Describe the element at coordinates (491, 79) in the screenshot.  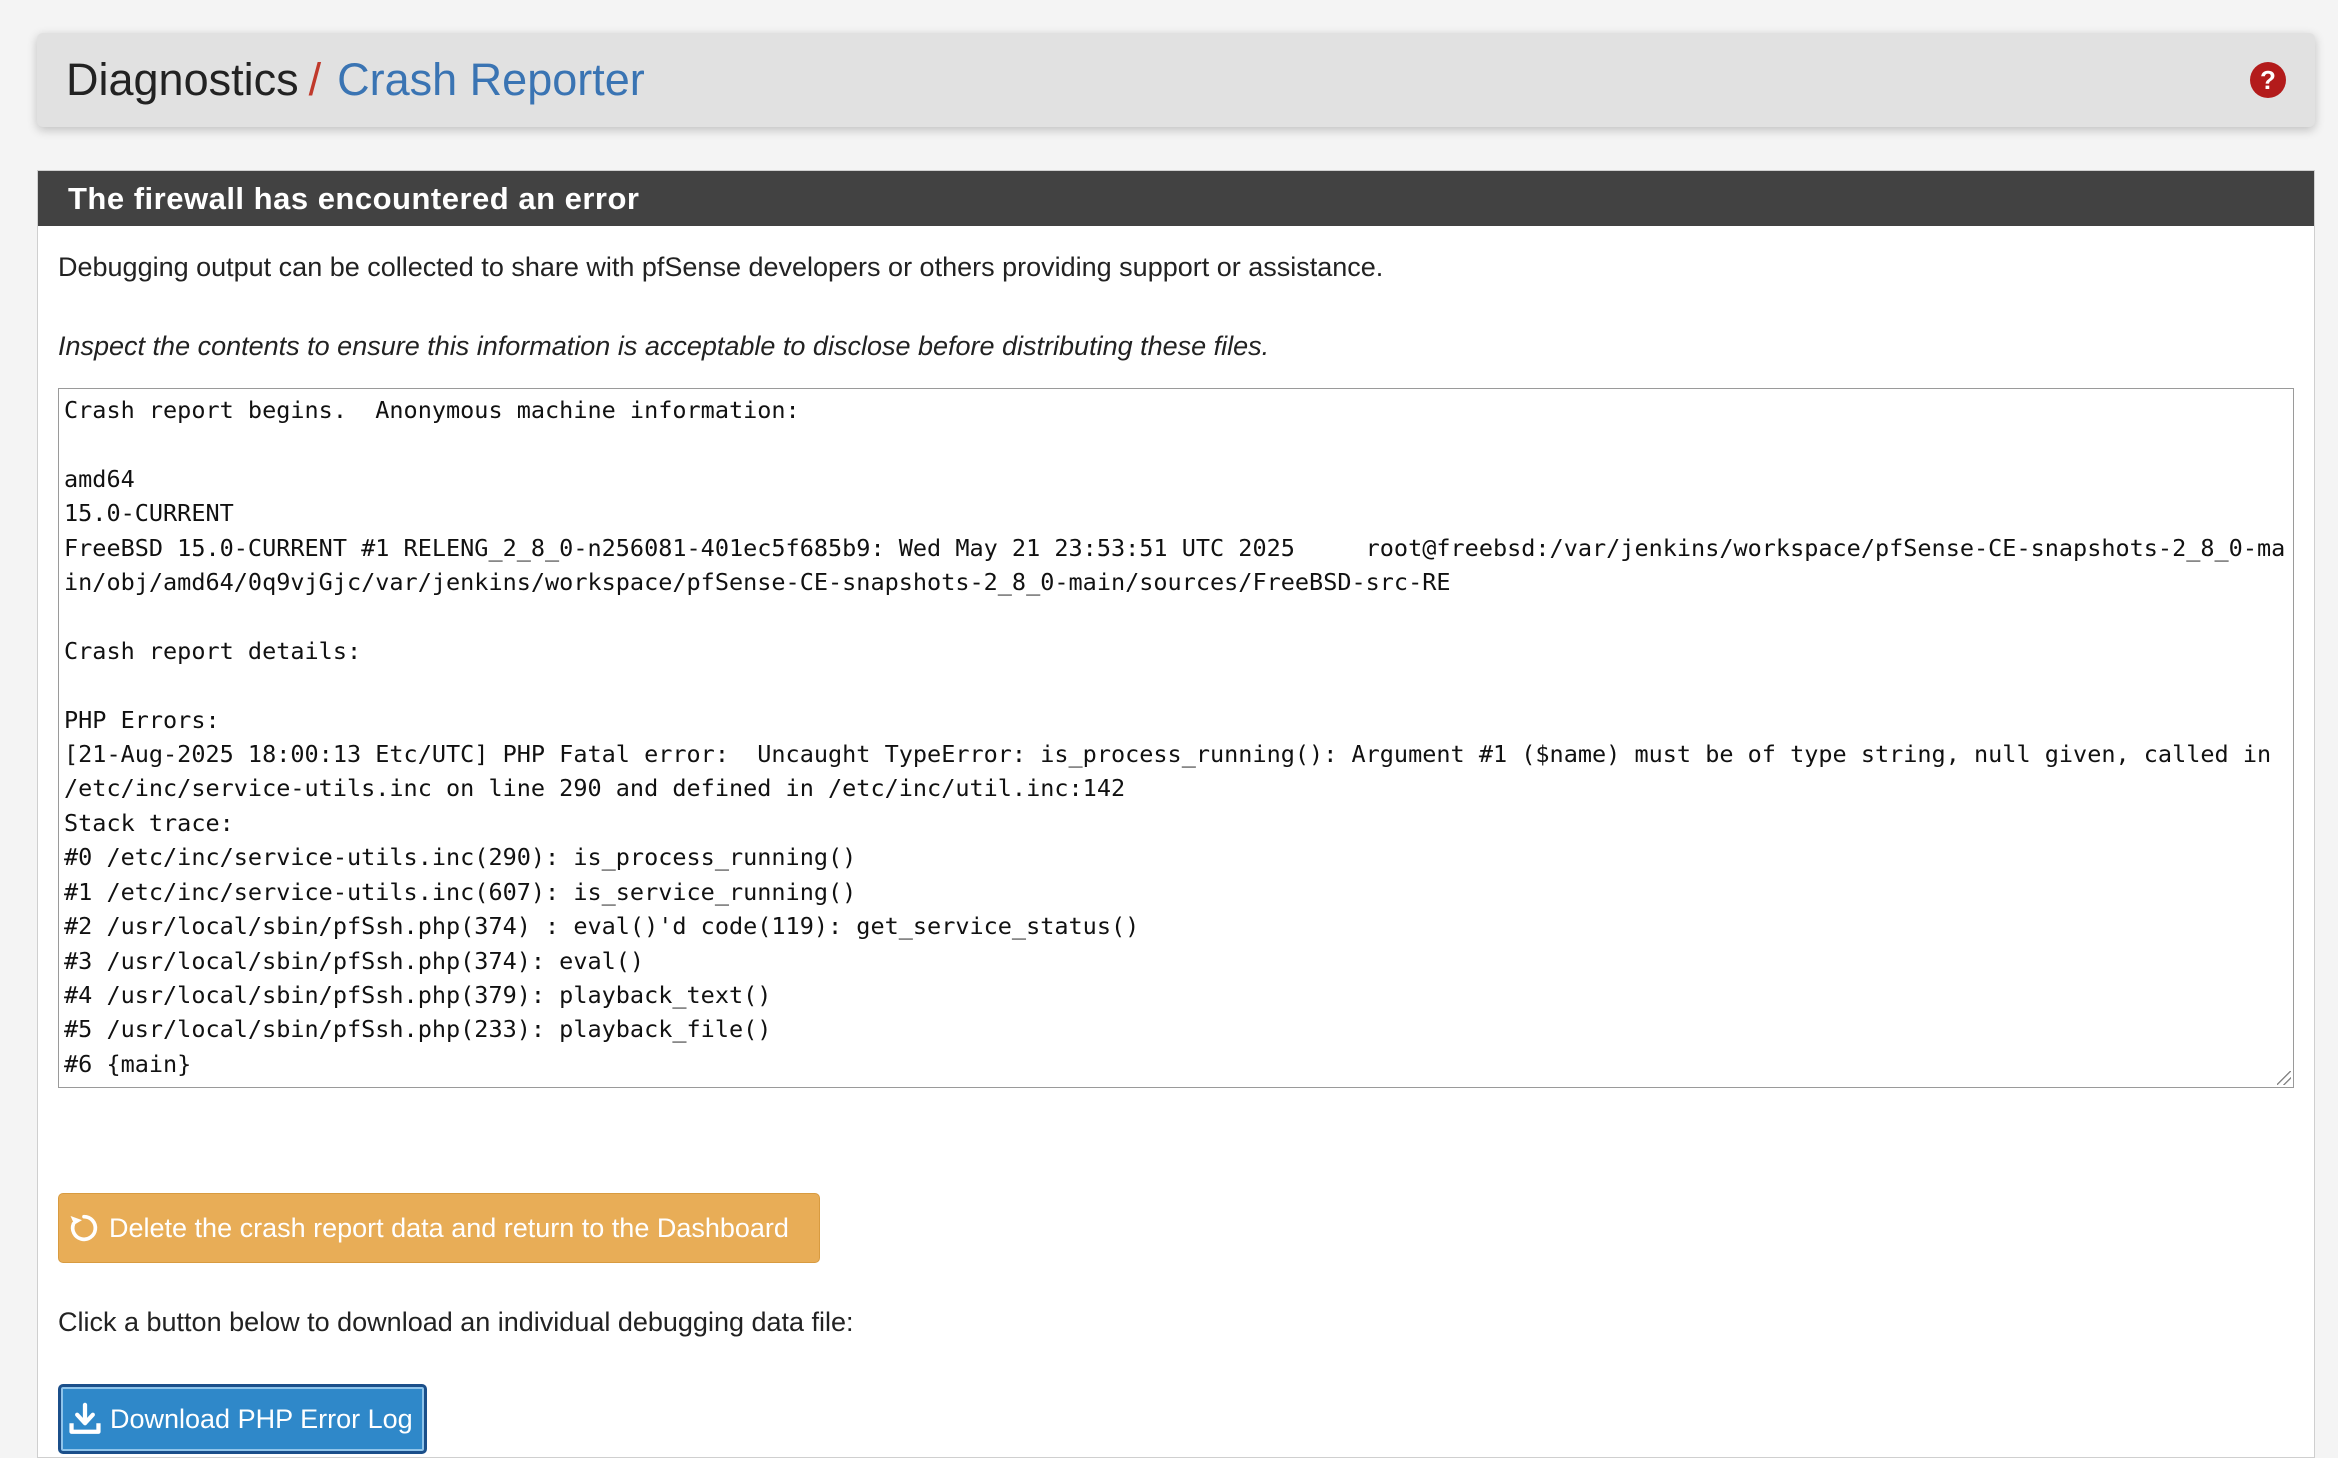
I see `breadcrumb-current-link: Crash Reporter` at that location.